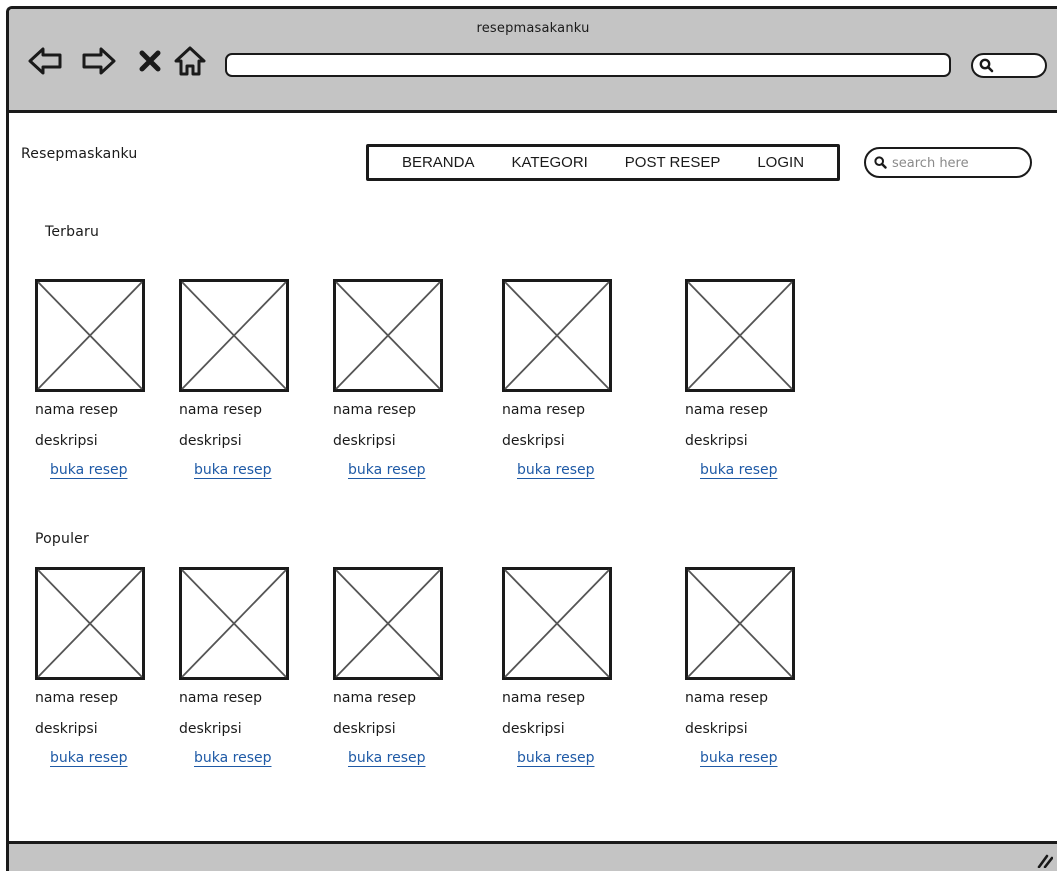 Image resolution: width=1057 pixels, height=871 pixels. Describe the element at coordinates (533, 28) in the screenshot. I see `window-title: resepmasakanku` at that location.